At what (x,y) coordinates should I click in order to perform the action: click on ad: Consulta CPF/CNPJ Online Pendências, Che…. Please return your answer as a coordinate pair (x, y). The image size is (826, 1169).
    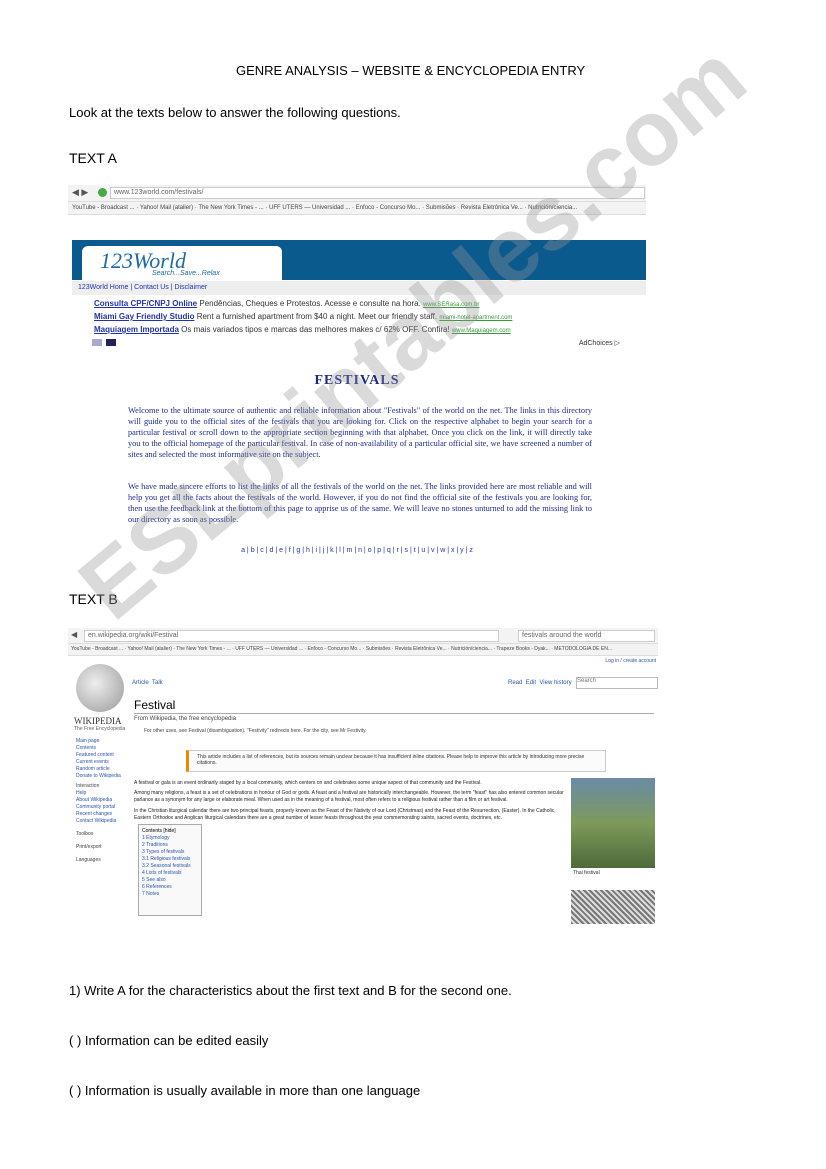
    Looking at the image, I should click on (287, 303).